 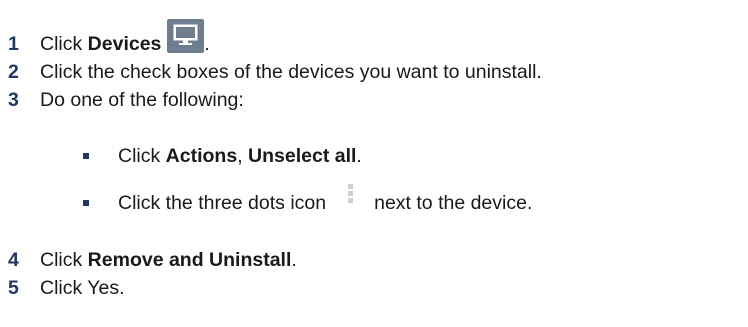 I want to click on step-text-end: ., so click(x=207, y=43).